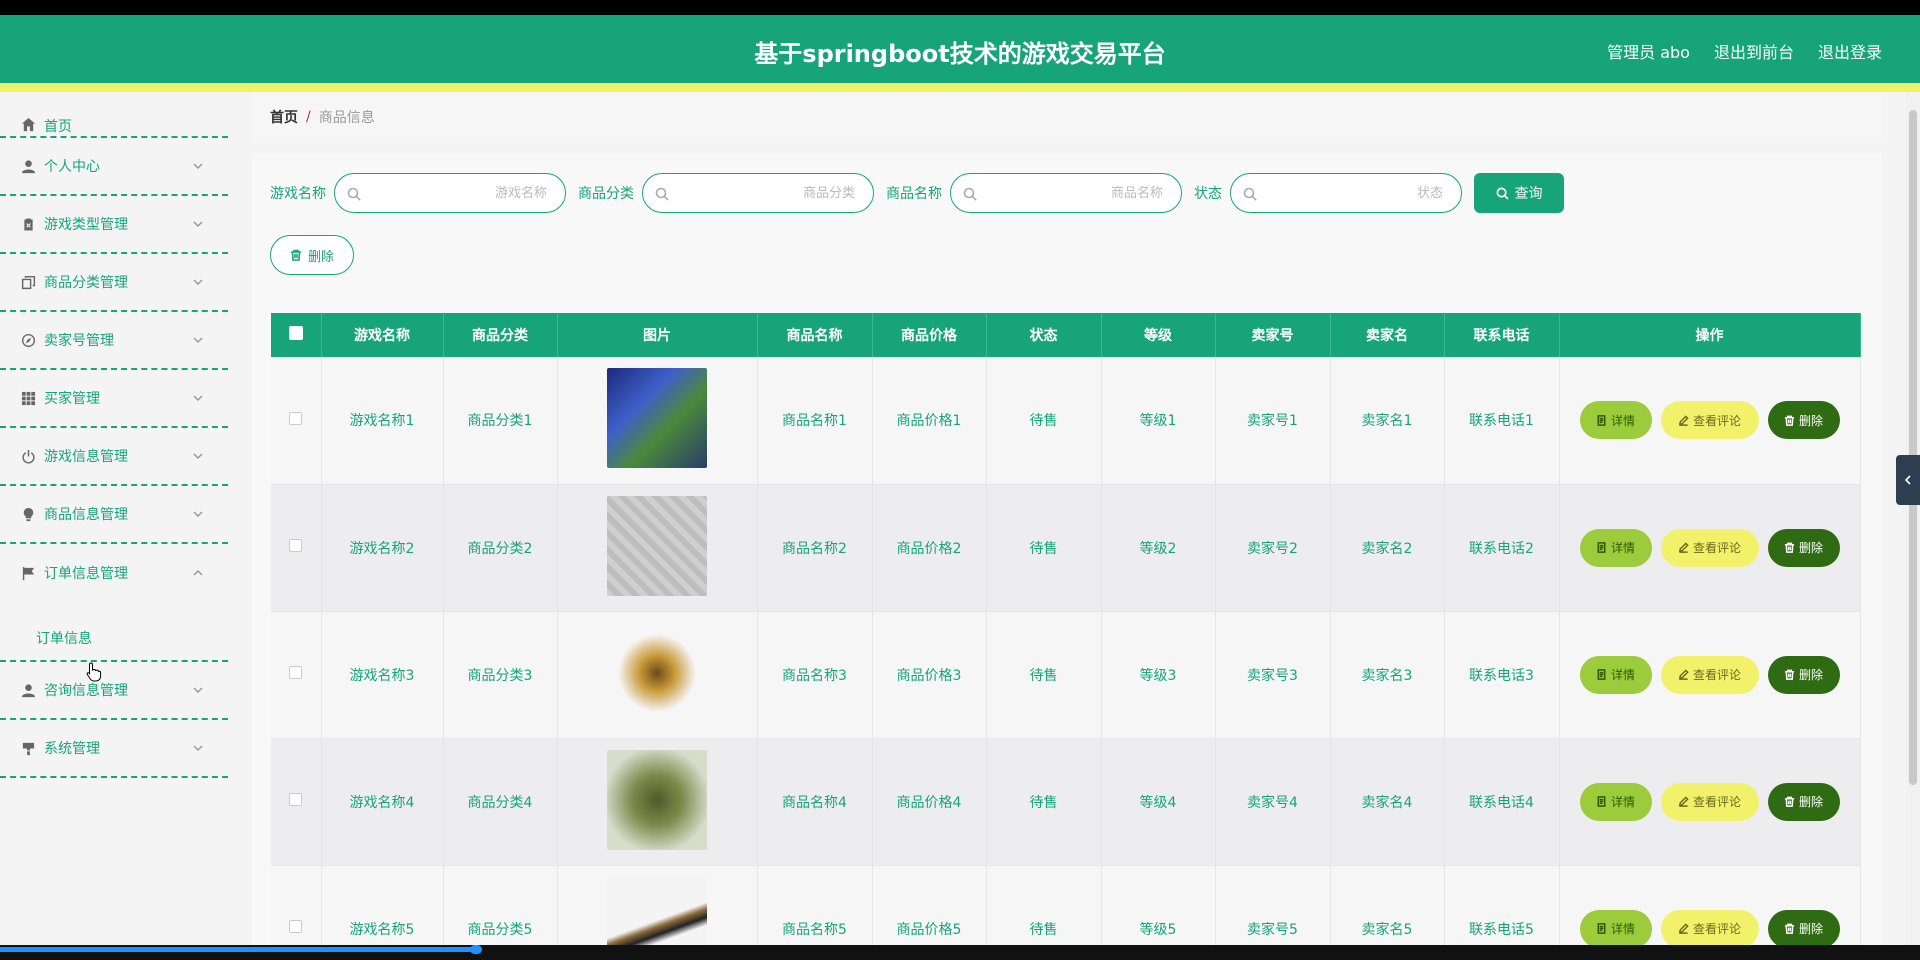 This screenshot has width=1920, height=960. I want to click on sidebar-item-label: 订单信息管理, so click(86, 574).